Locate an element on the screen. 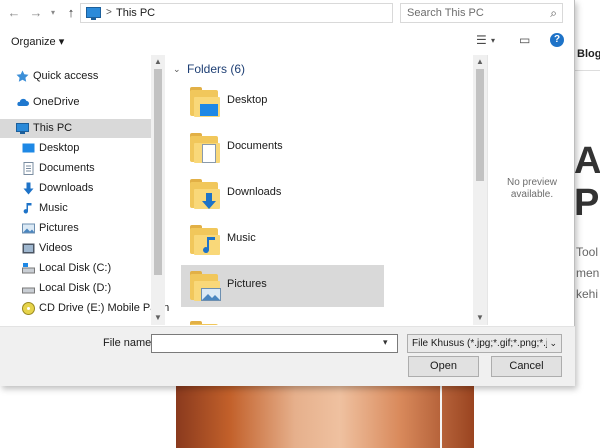 The width and height of the screenshot is (600, 448). cloud-icon is located at coordinates (23, 102).